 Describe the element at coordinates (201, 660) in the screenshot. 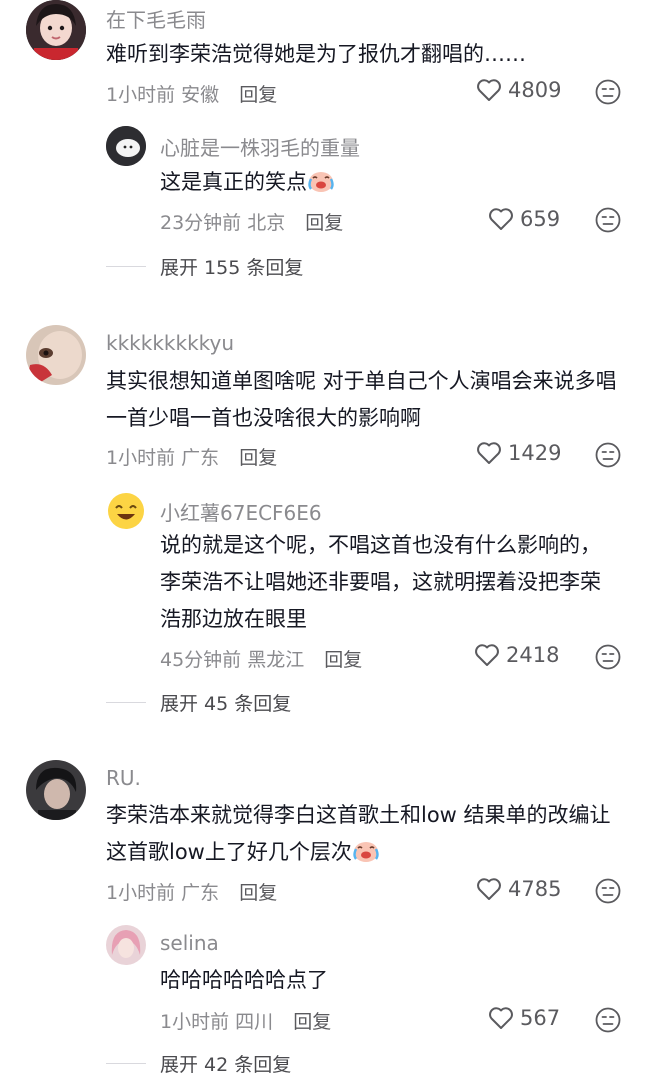

I see `comment-time: 45分钟前` at that location.